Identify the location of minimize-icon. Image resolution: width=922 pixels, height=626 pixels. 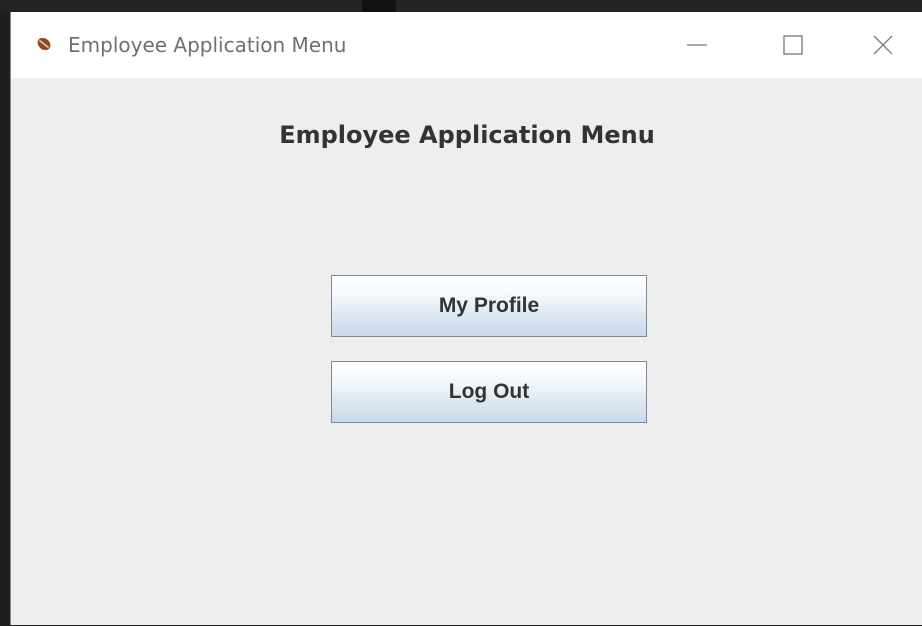
(697, 45).